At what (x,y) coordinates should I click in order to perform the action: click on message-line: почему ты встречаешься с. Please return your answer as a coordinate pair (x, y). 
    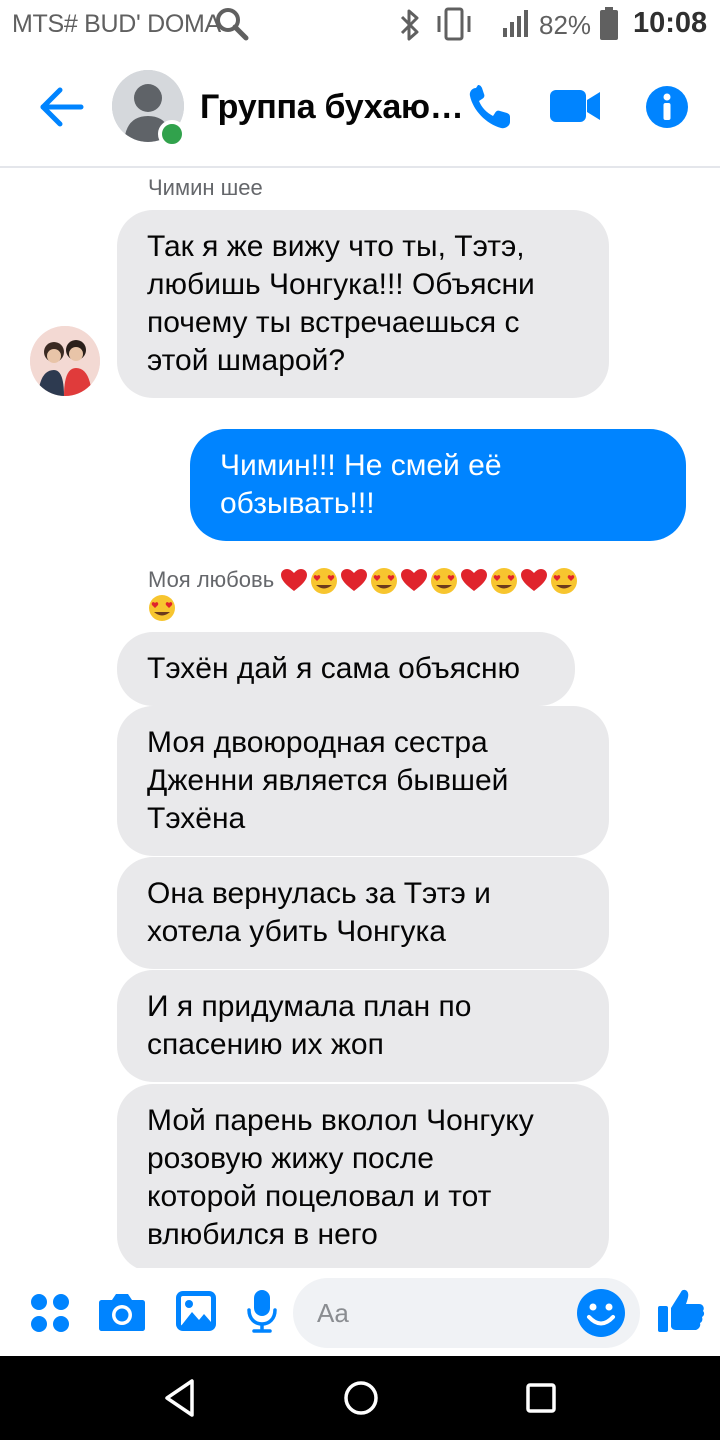
    Looking at the image, I should click on (333, 322).